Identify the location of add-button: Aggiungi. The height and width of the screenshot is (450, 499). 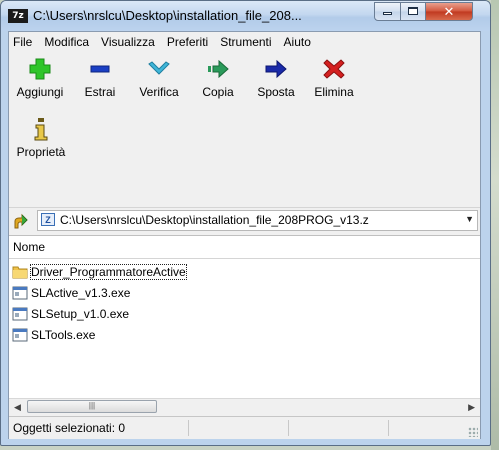
(40, 78).